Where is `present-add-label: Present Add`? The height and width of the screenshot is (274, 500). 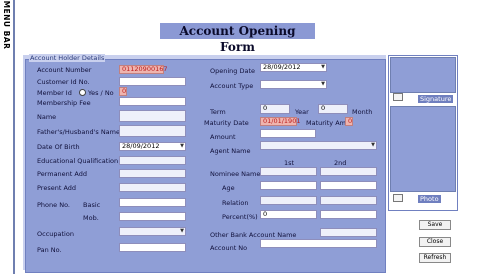 present-add-label: Present Add is located at coordinates (57, 188).